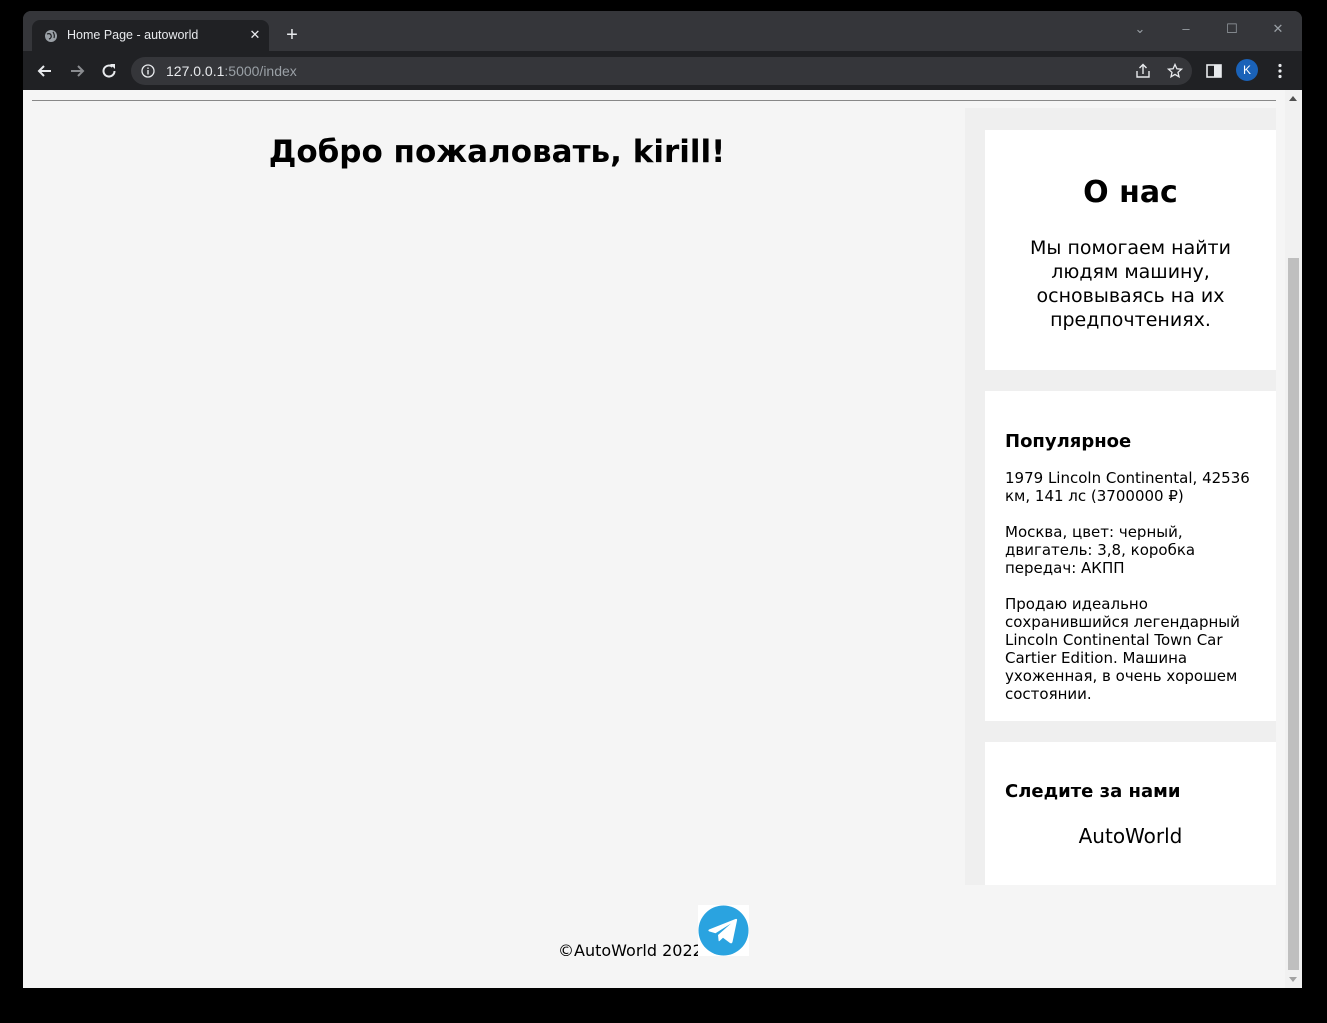 The image size is (1327, 1023). I want to click on tab-search-icon: ⌄, so click(1140, 29).